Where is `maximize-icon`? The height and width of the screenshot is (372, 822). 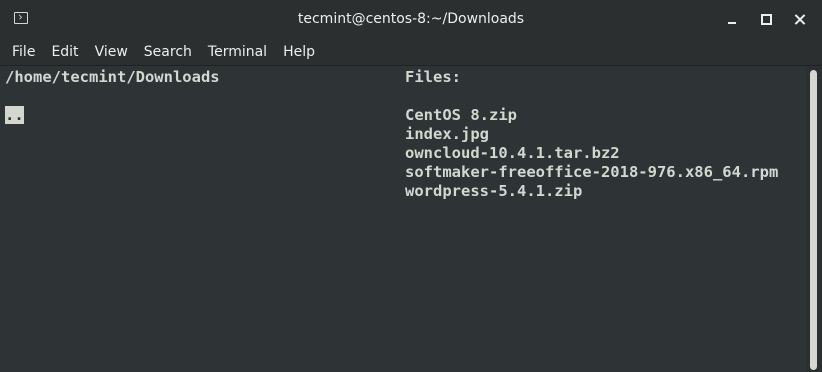 maximize-icon is located at coordinates (766, 19).